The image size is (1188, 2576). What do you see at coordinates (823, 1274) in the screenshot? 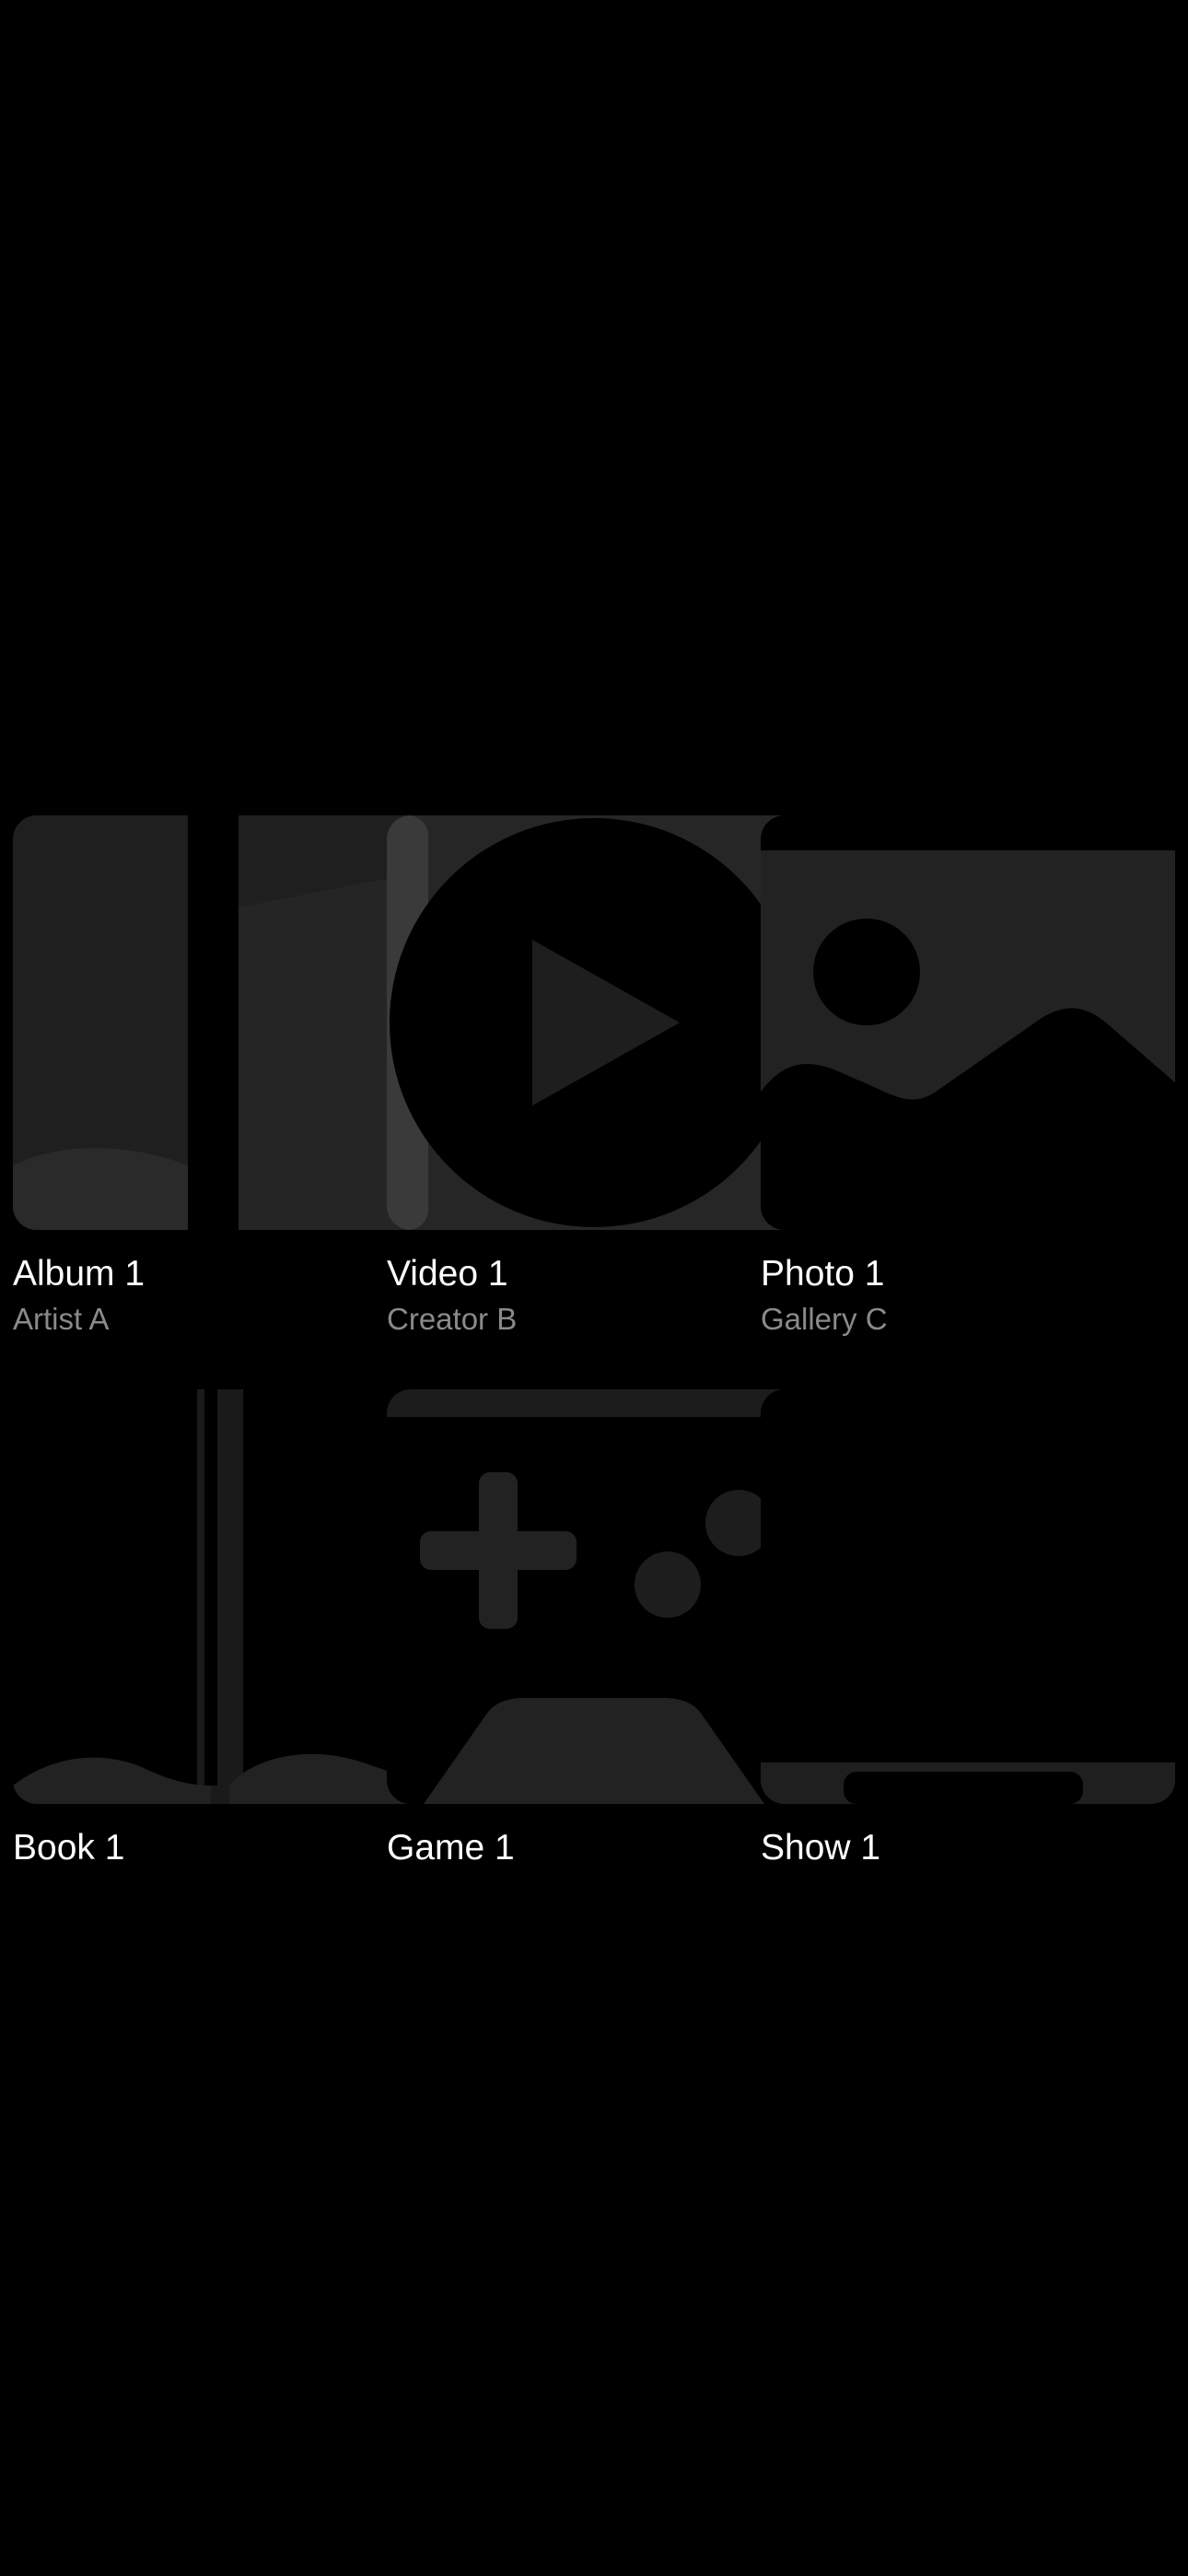
I see `tile-title: Photo 1` at bounding box center [823, 1274].